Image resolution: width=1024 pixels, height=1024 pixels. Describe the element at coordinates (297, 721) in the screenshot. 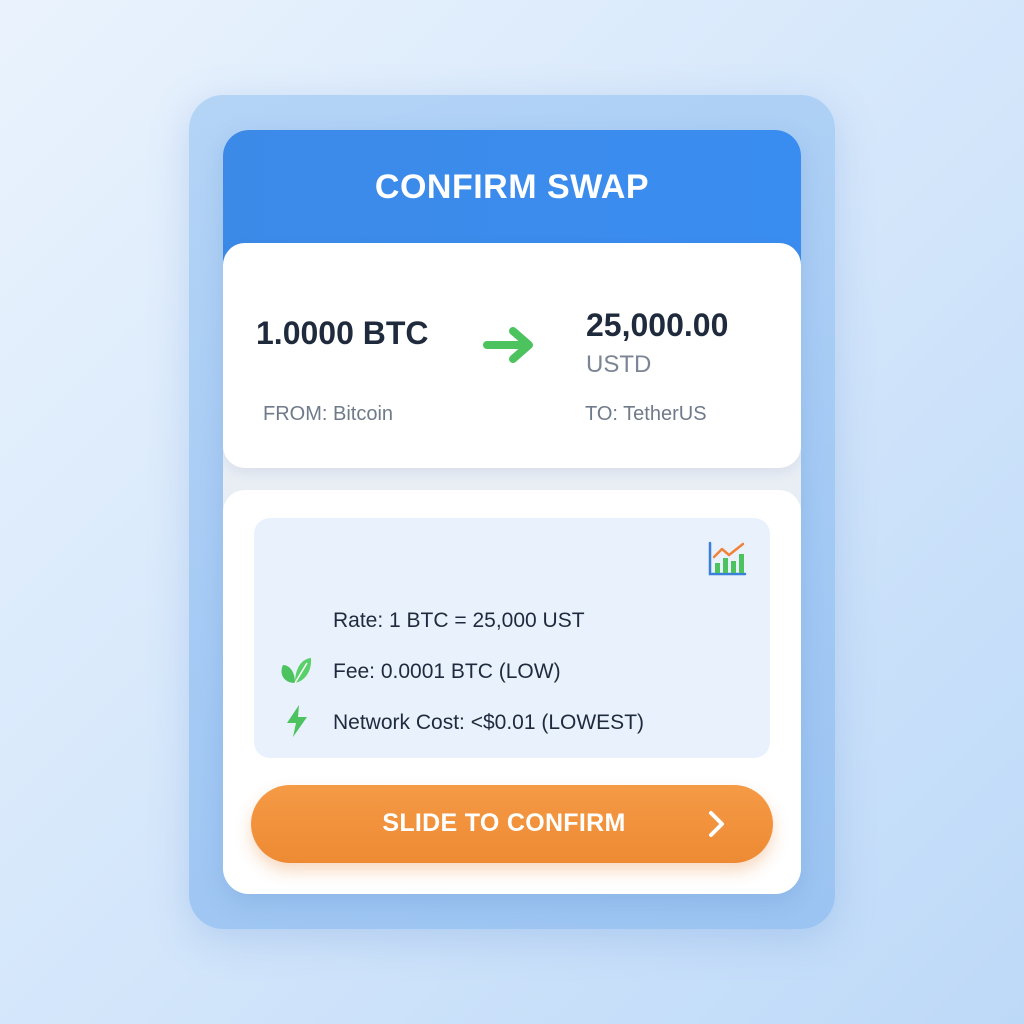

I see `lightning-icon` at that location.